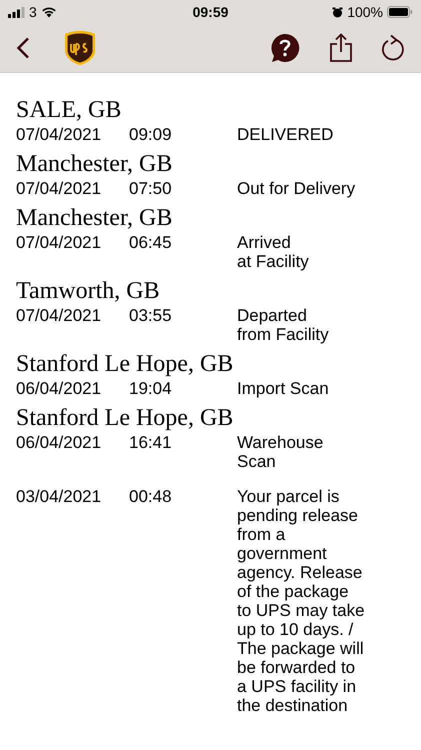 The image size is (421, 750). Describe the element at coordinates (296, 188) in the screenshot. I see `event-status: Out for Delivery` at that location.